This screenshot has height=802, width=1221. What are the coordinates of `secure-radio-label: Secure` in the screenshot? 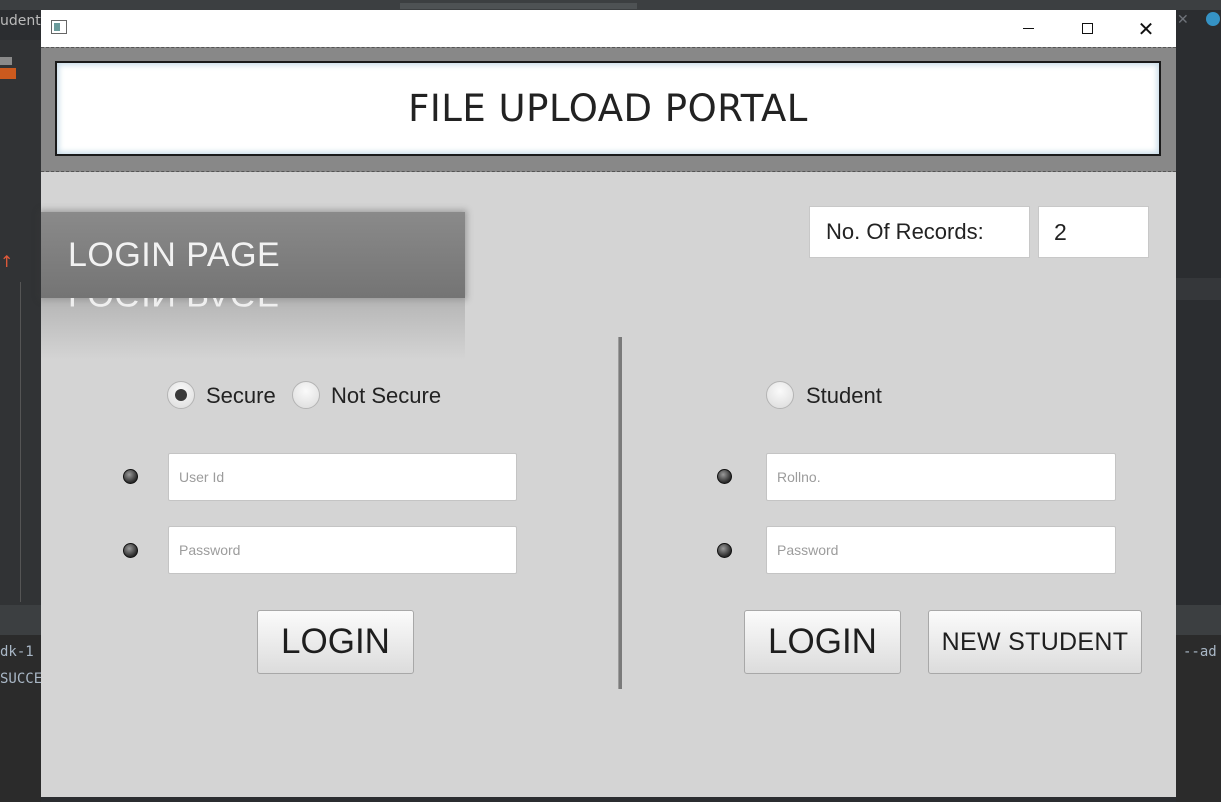 It's located at (241, 396).